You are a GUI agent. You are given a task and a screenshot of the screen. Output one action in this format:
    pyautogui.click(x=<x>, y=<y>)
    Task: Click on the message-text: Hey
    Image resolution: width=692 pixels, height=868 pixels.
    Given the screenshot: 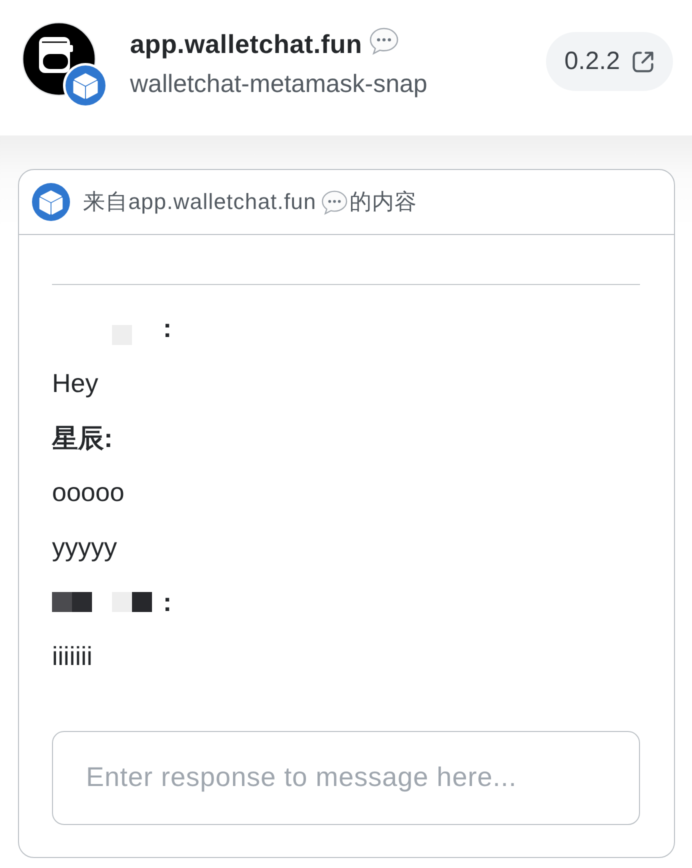 What is the action you would take?
    pyautogui.click(x=75, y=383)
    